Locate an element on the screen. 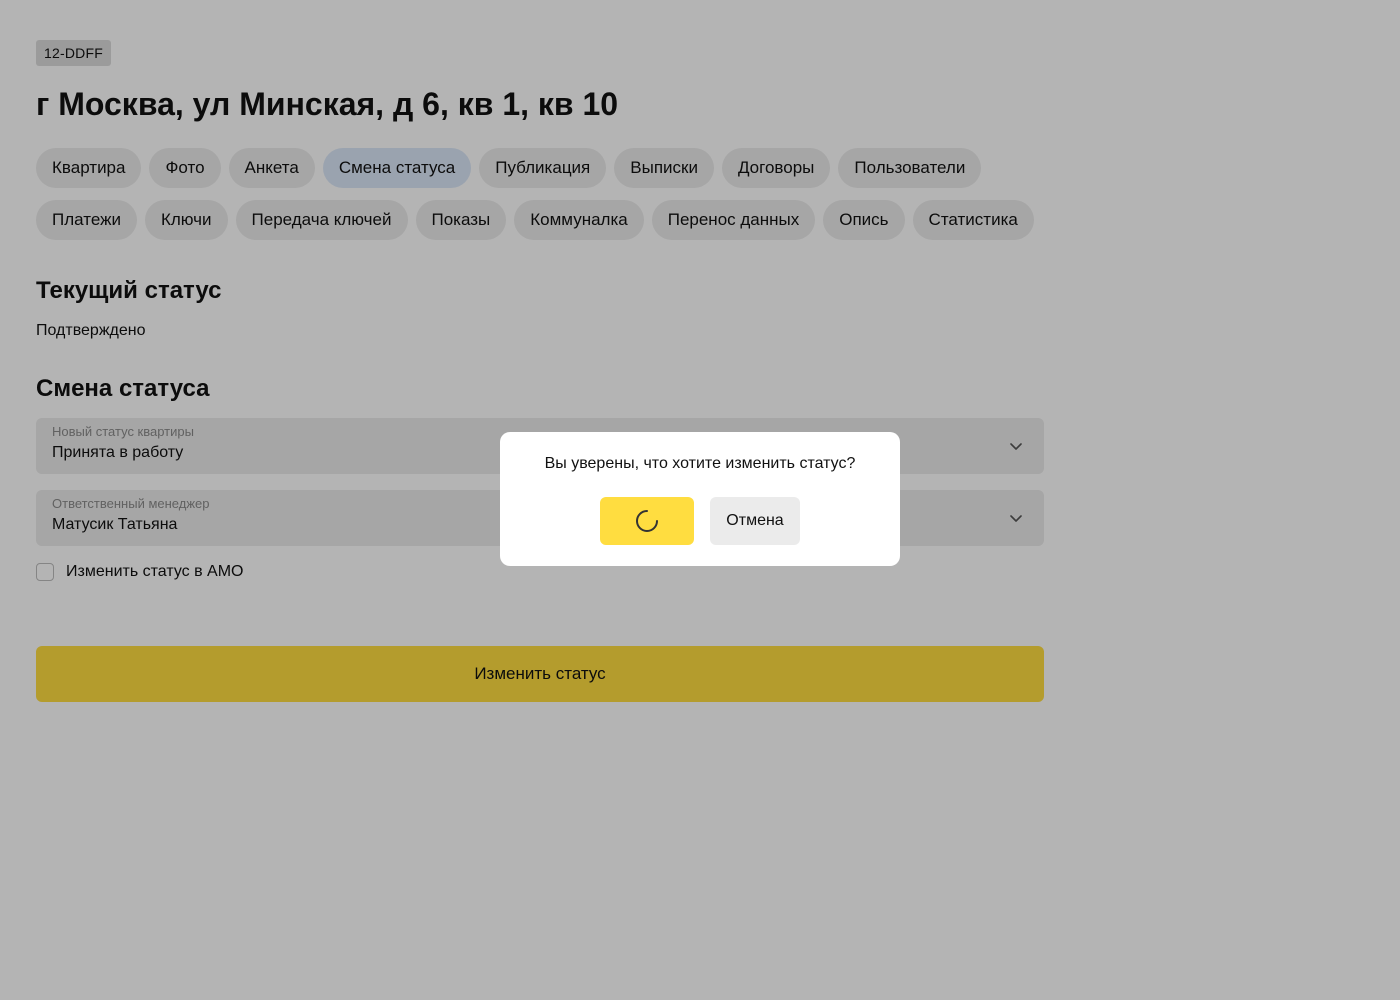  confirm-dialog-message: Вы уверены, что хотите изменить статус? is located at coordinates (700, 463).